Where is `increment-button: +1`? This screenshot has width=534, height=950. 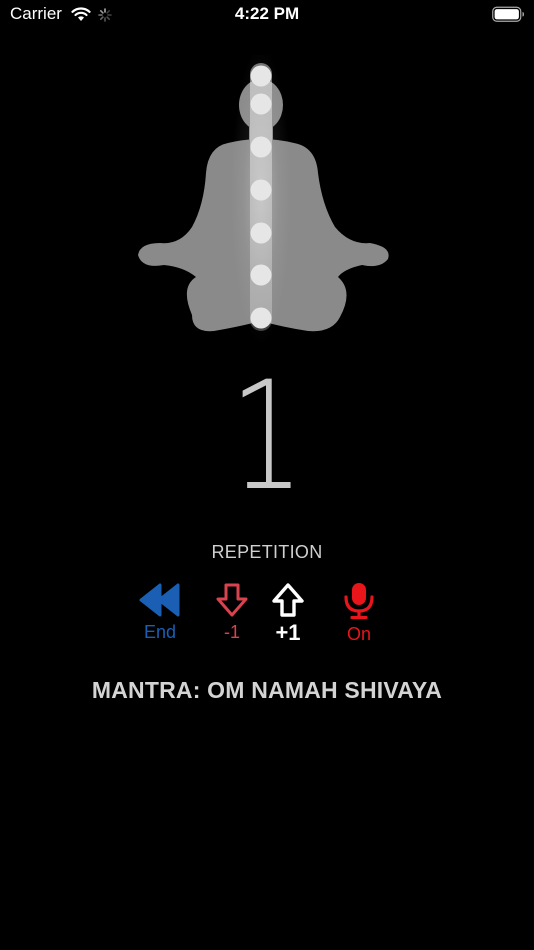
increment-button: +1 is located at coordinates (288, 617).